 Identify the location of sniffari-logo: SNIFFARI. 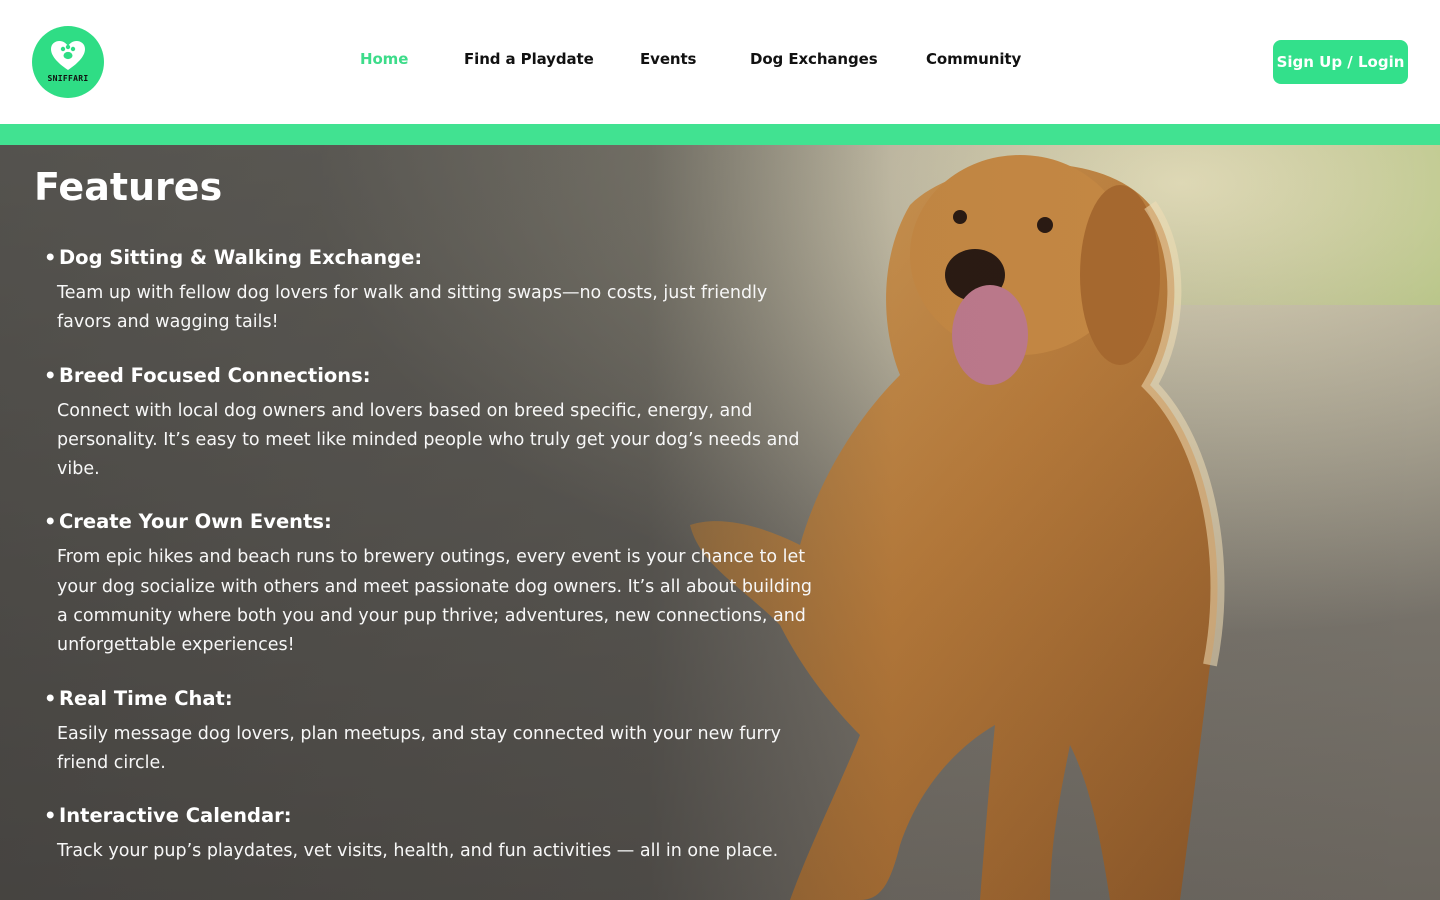
(68, 62).